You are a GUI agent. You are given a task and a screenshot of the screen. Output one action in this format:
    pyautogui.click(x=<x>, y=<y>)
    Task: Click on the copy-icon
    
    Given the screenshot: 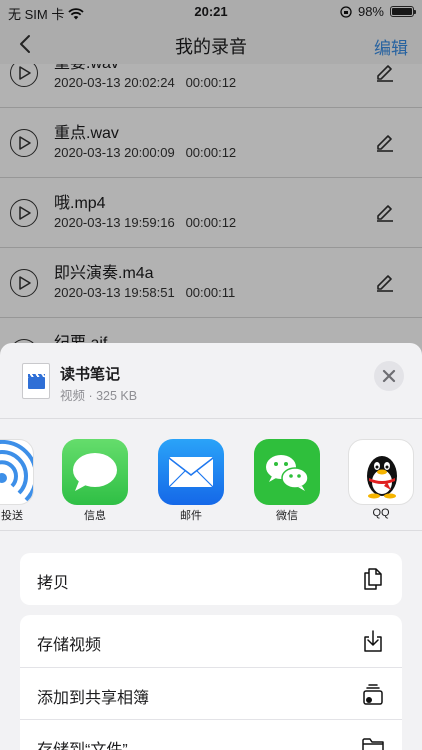 What is the action you would take?
    pyautogui.click(x=373, y=579)
    